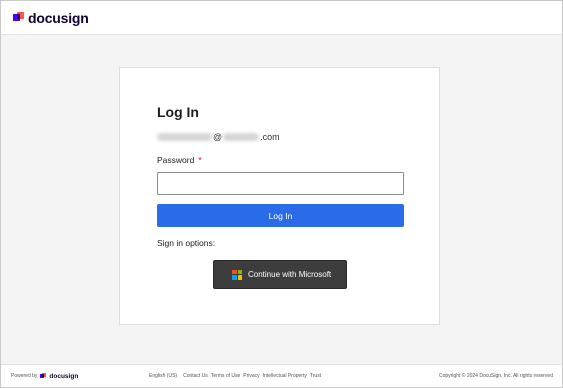 Image resolution: width=563 pixels, height=388 pixels. What do you see at coordinates (237, 274) in the screenshot?
I see `microsoft-logo-icon` at bounding box center [237, 274].